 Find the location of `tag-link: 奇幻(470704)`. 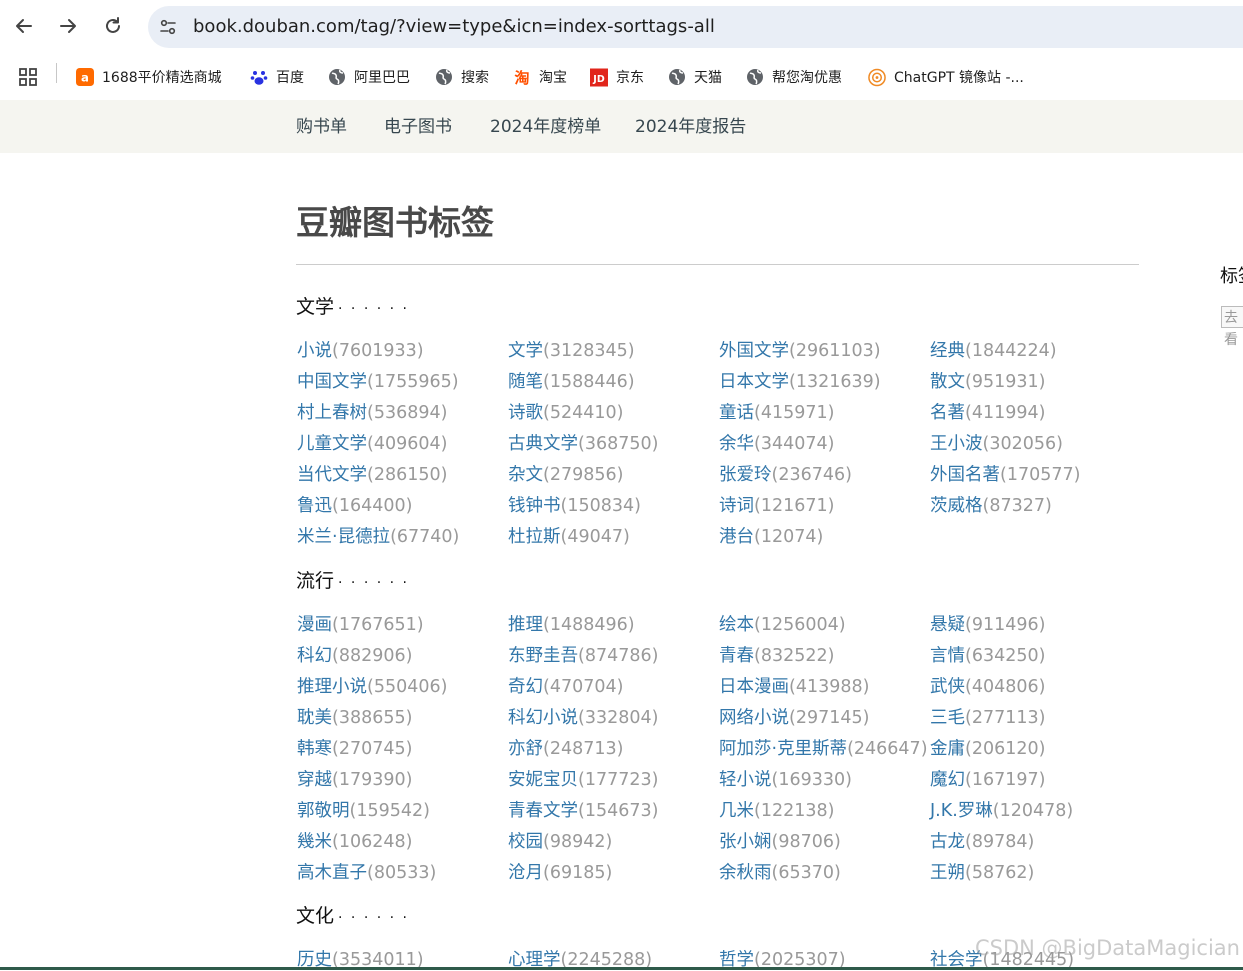

tag-link: 奇幻(470704) is located at coordinates (565, 685).